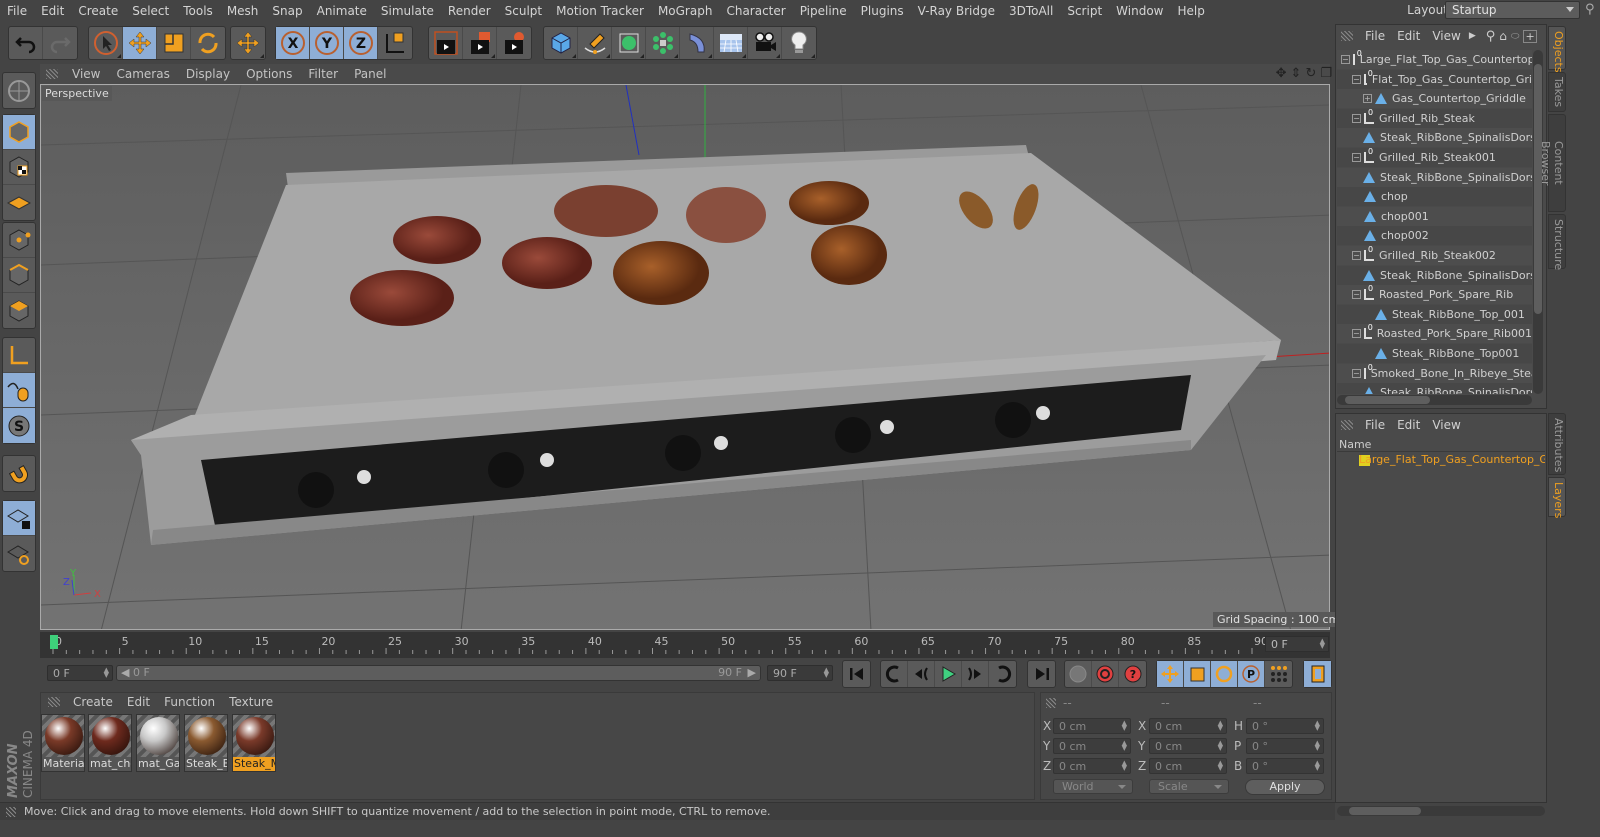 This screenshot has height=837, width=1600. I want to click on next-key-button, so click(1002, 674).